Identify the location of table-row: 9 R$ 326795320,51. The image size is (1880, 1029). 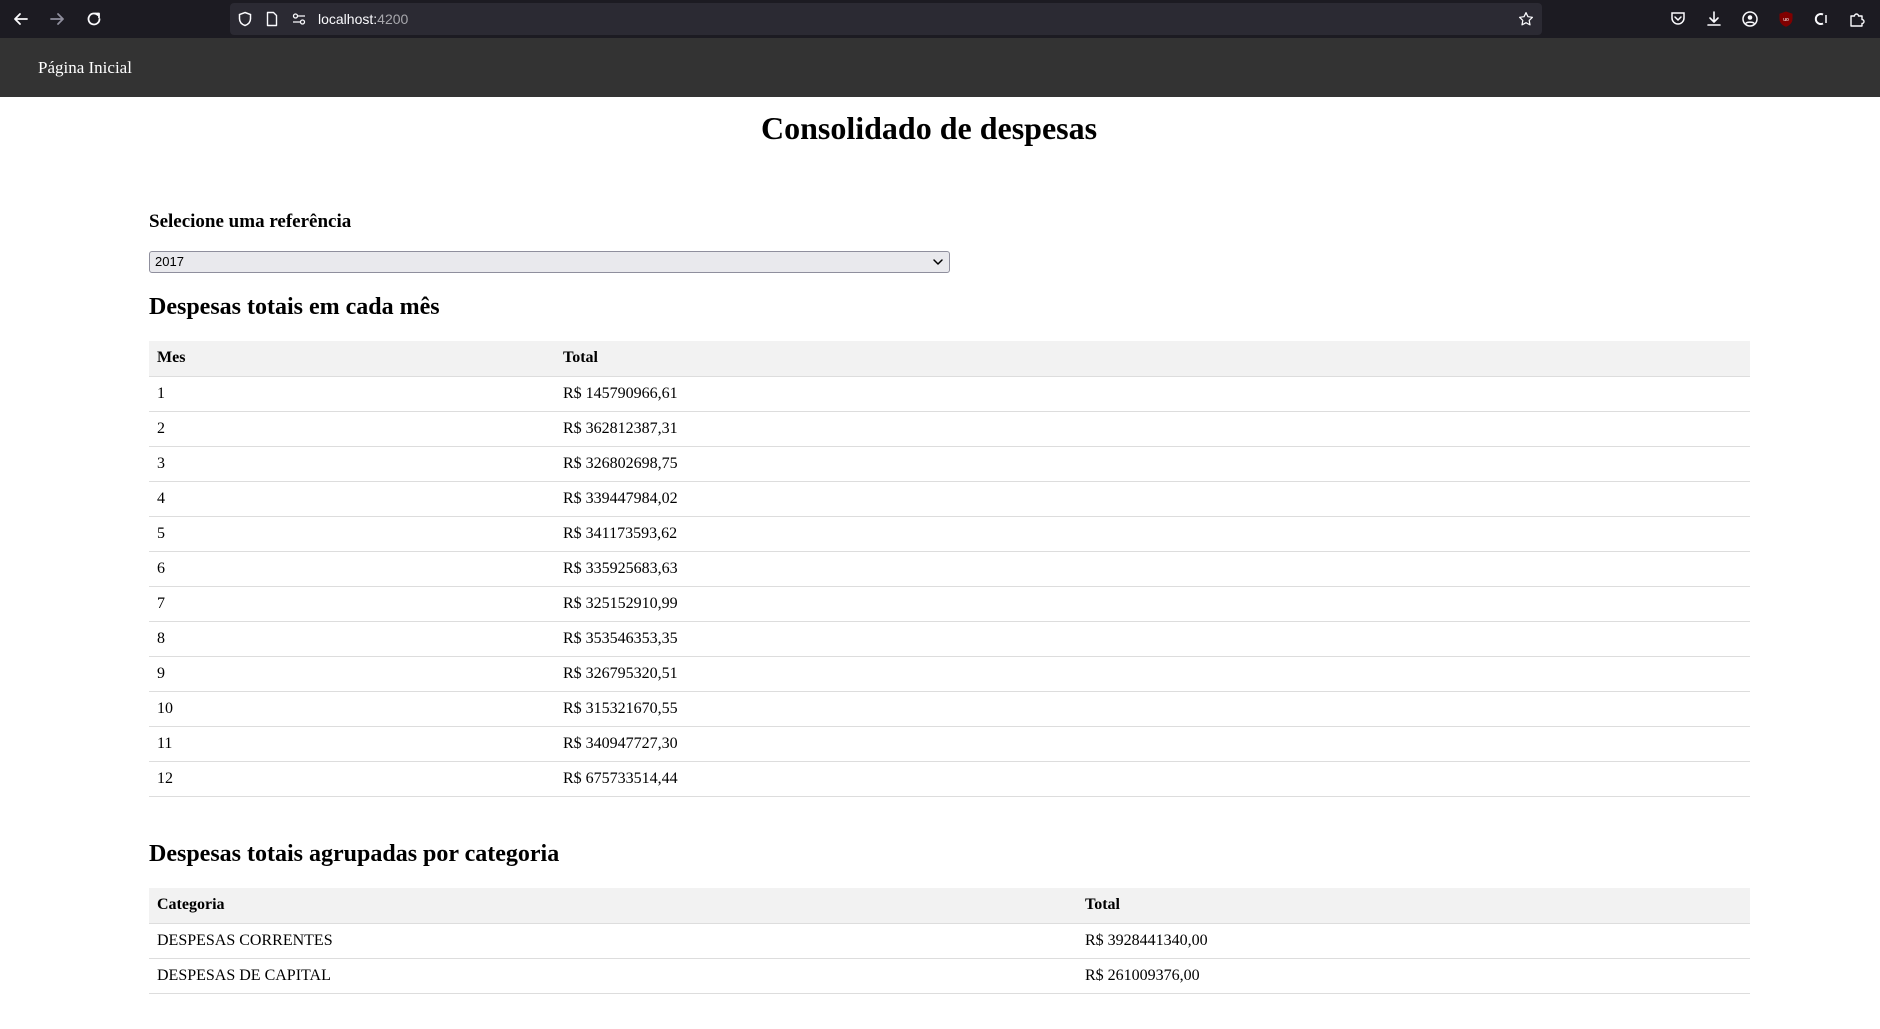
(949, 674).